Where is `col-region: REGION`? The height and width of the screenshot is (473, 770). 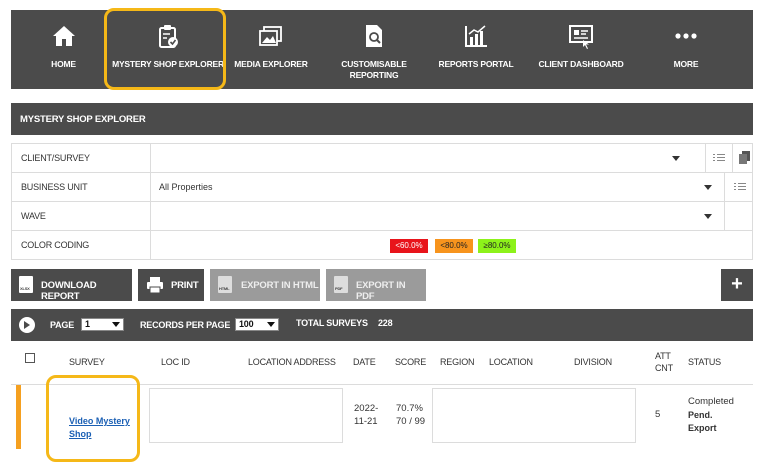
col-region: REGION is located at coordinates (457, 362).